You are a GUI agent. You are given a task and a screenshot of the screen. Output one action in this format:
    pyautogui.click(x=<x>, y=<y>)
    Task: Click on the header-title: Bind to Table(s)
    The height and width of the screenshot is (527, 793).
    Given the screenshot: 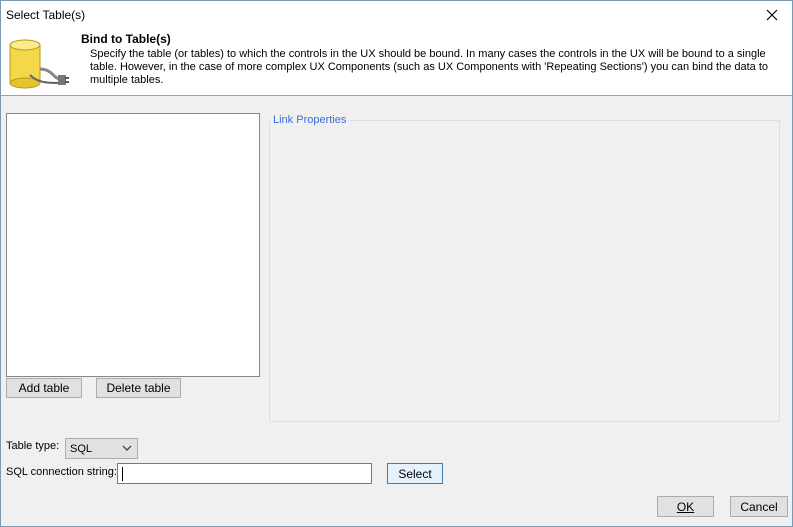 What is the action you would take?
    pyautogui.click(x=126, y=39)
    